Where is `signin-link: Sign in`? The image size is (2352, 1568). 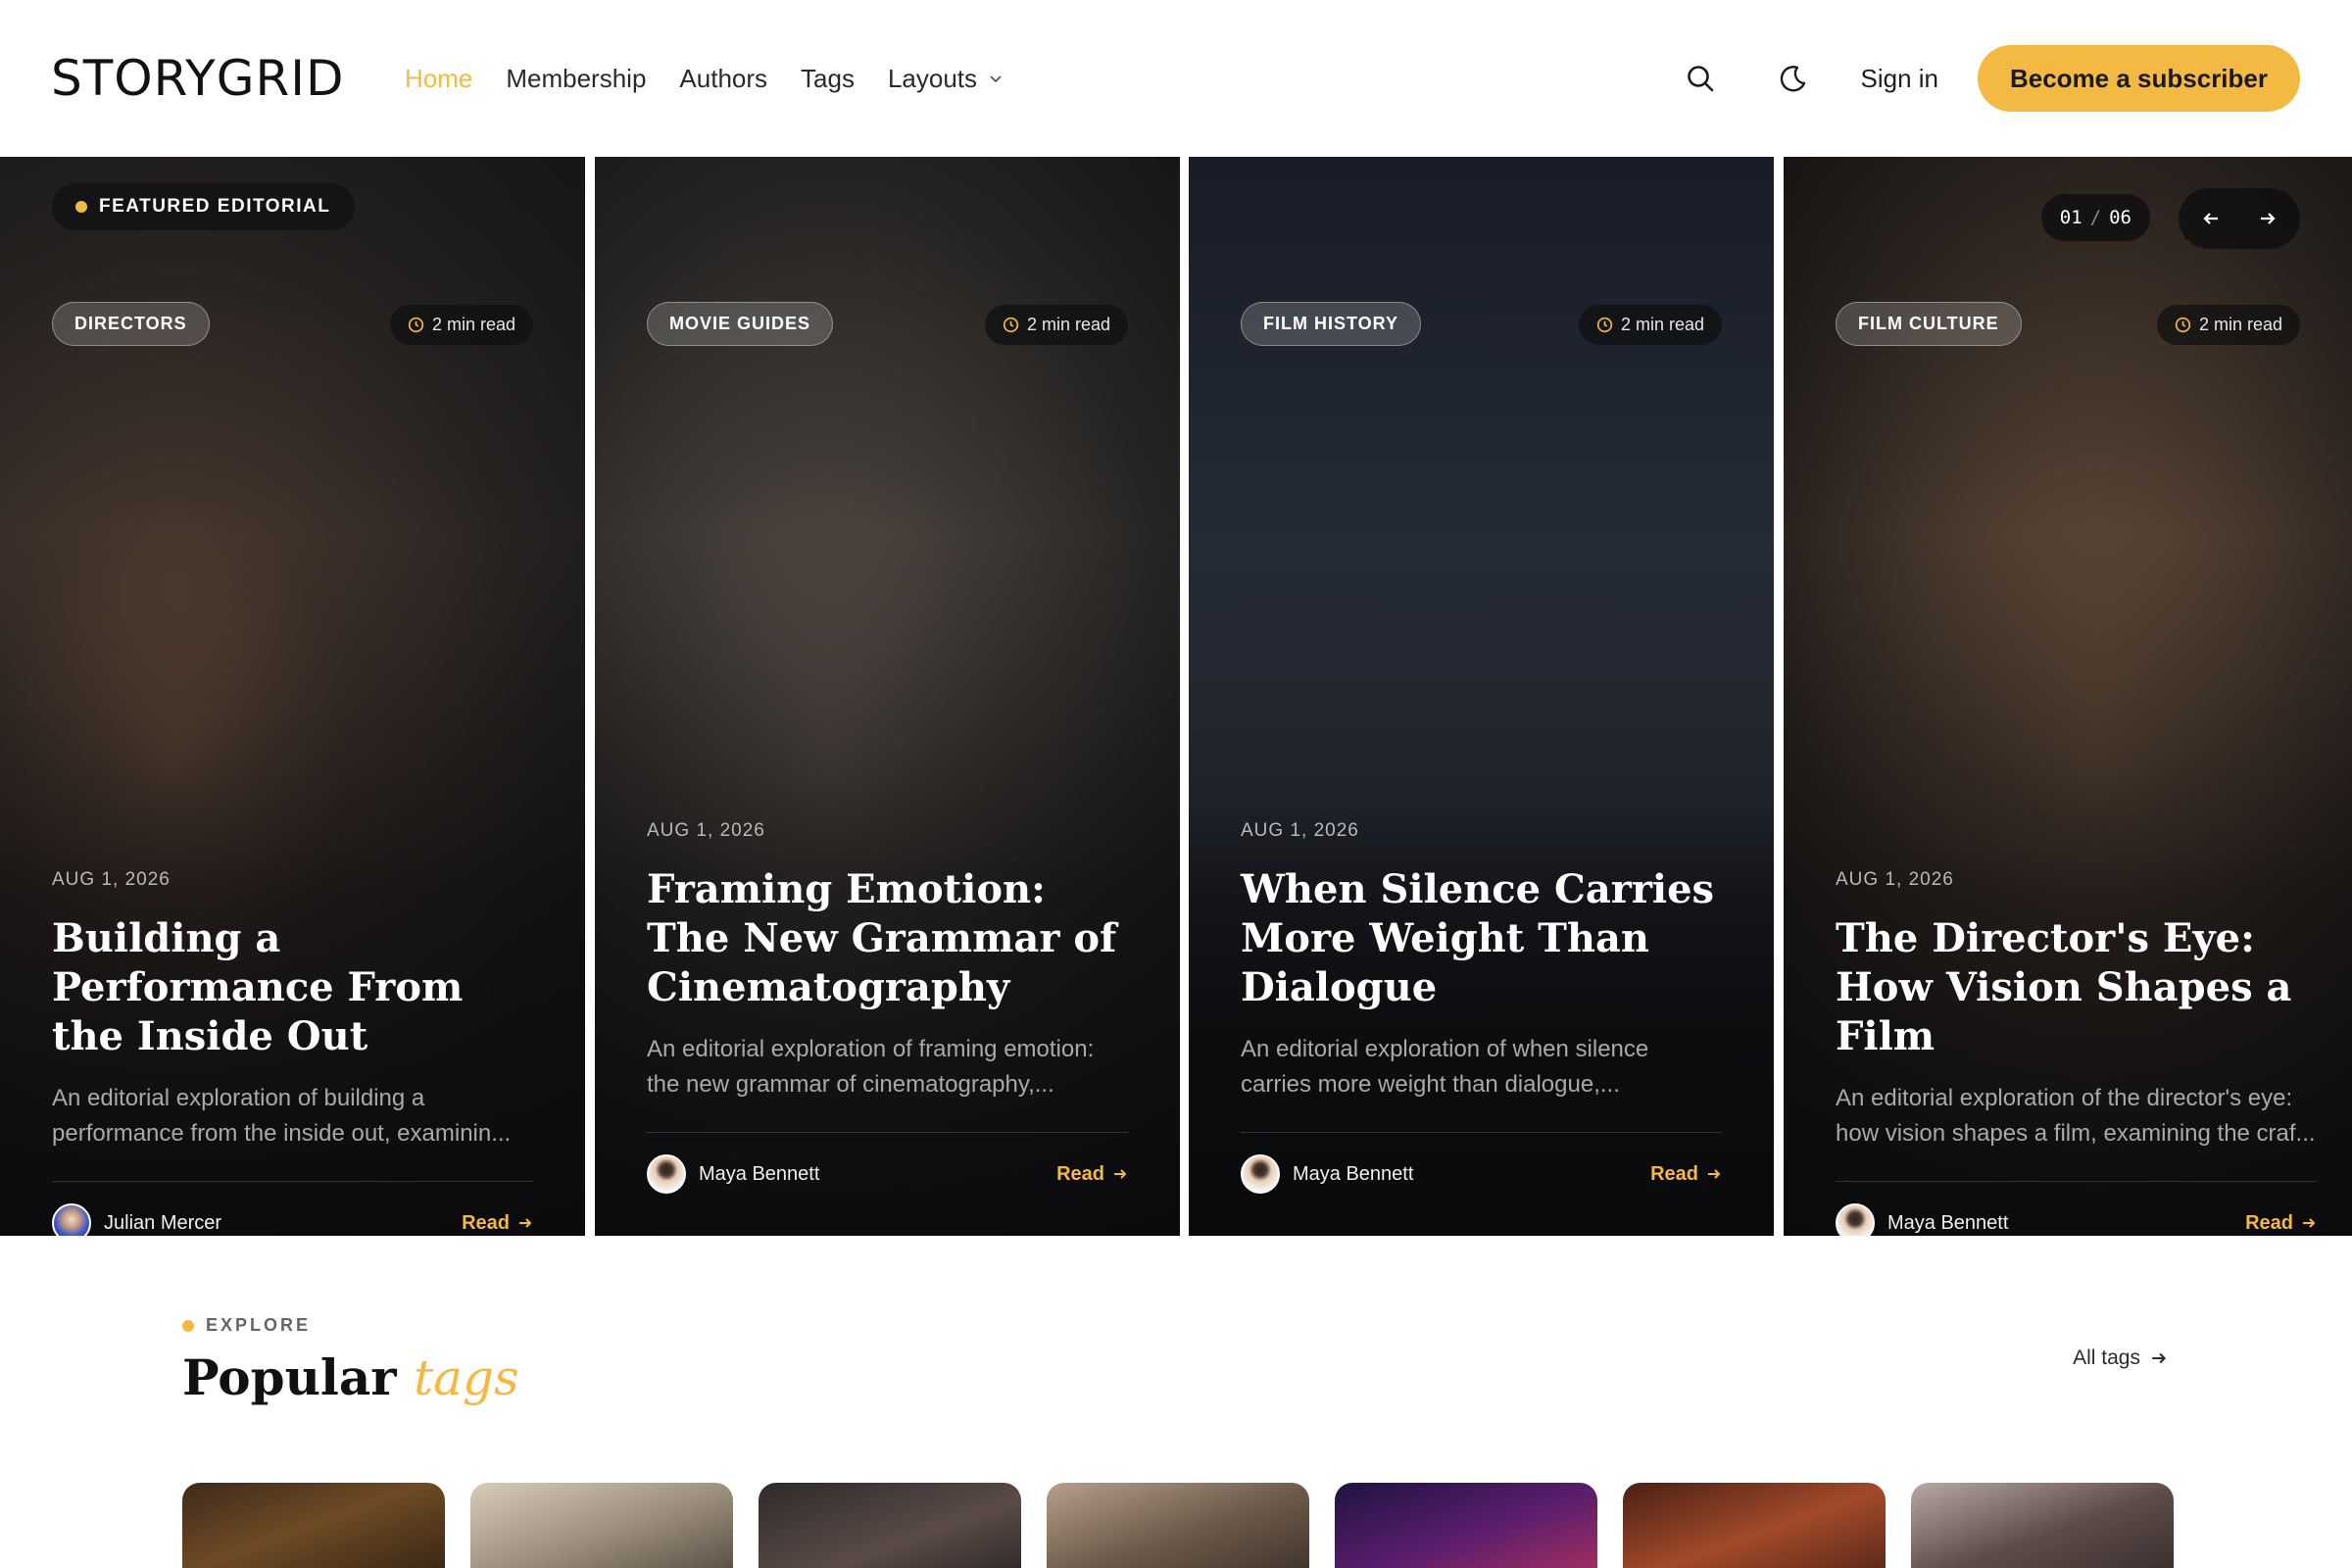 signin-link: Sign in is located at coordinates (1899, 79).